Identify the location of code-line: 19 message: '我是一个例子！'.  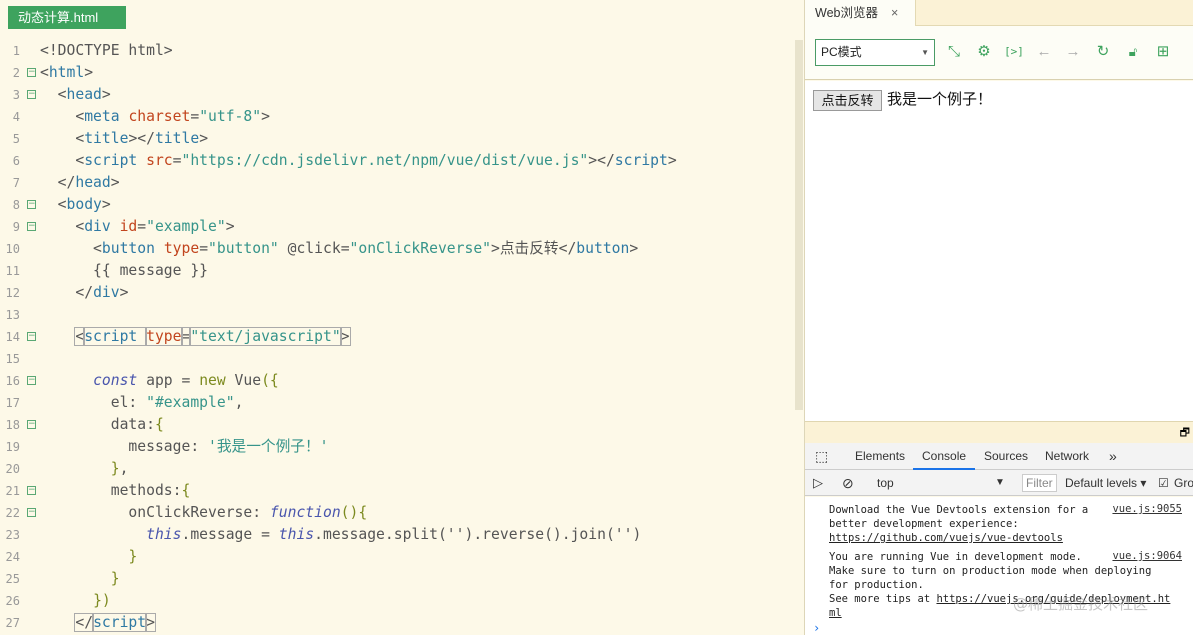
(397, 447).